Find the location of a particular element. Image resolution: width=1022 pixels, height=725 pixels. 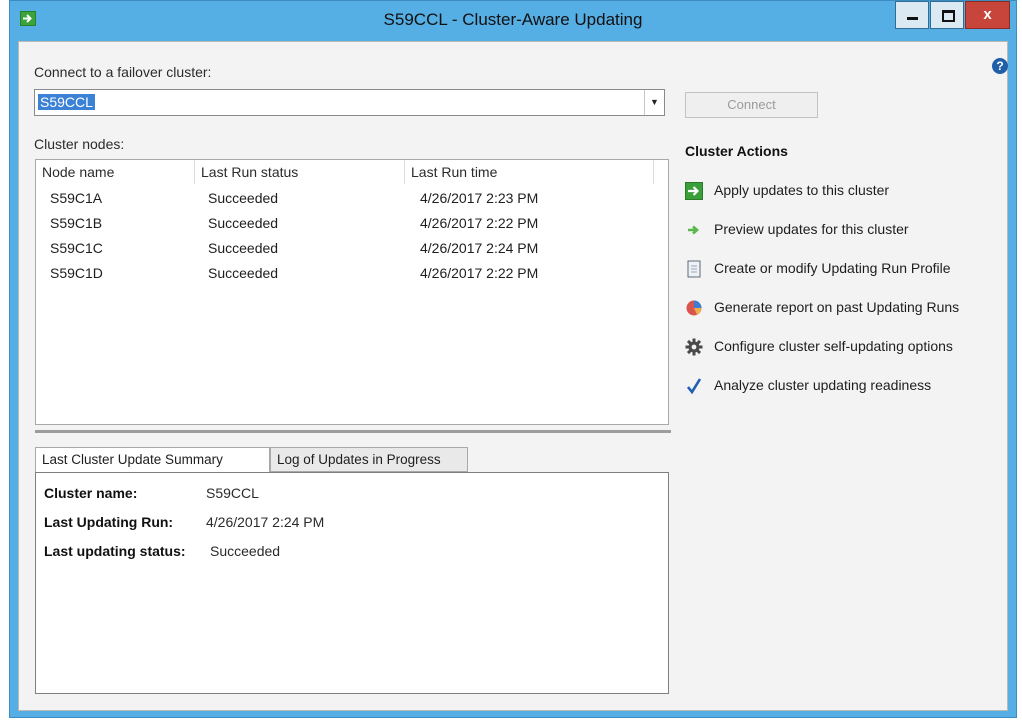

close-button: x is located at coordinates (987, 15).